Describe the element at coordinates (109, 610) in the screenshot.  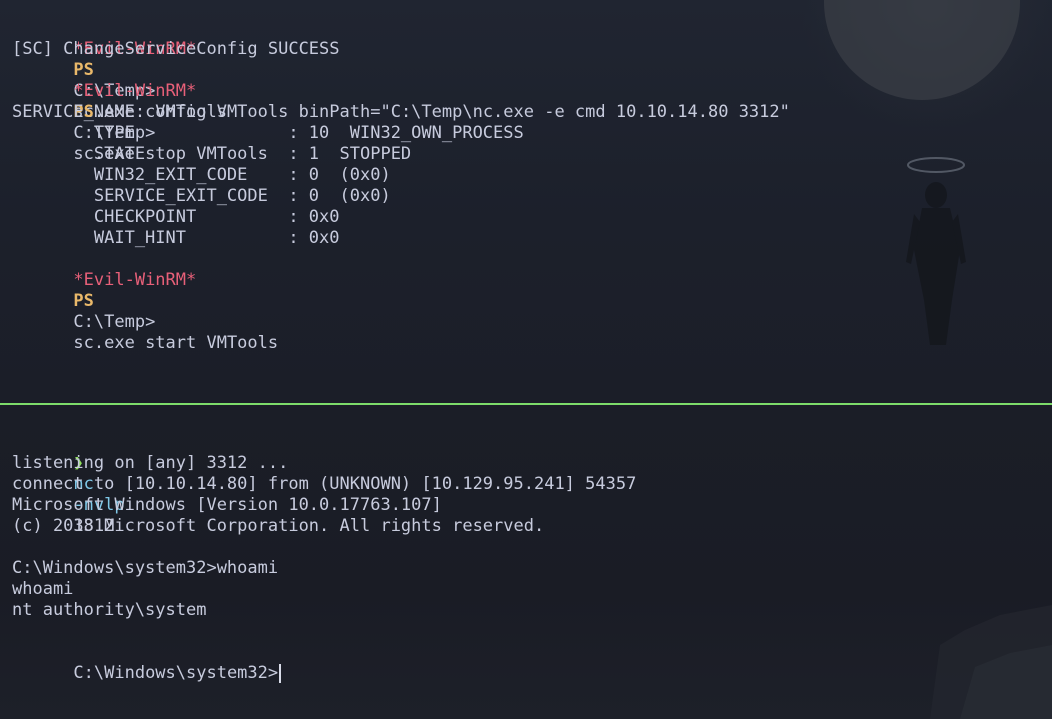
I see `whoami-result-line: nt authority\system` at that location.